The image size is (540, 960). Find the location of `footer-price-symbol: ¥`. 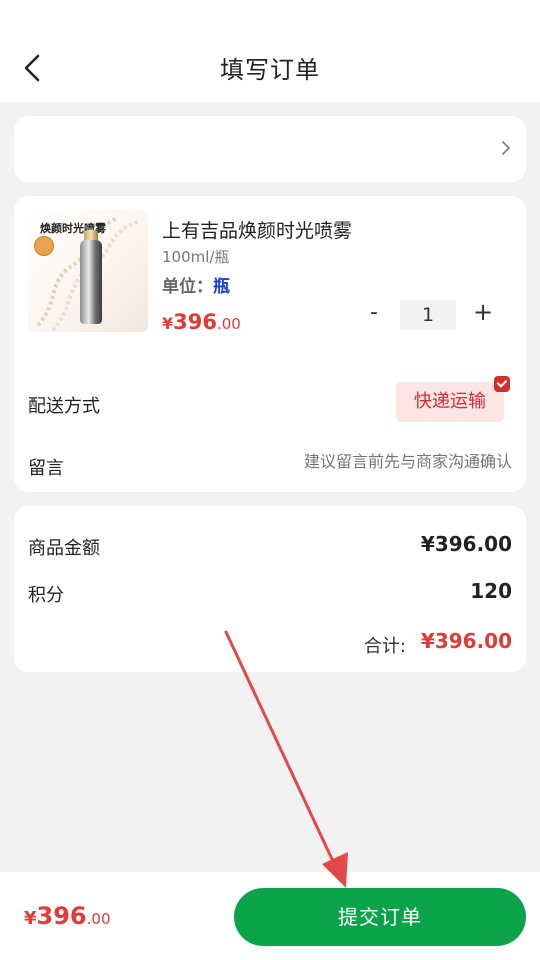

footer-price-symbol: ¥ is located at coordinates (30, 918).